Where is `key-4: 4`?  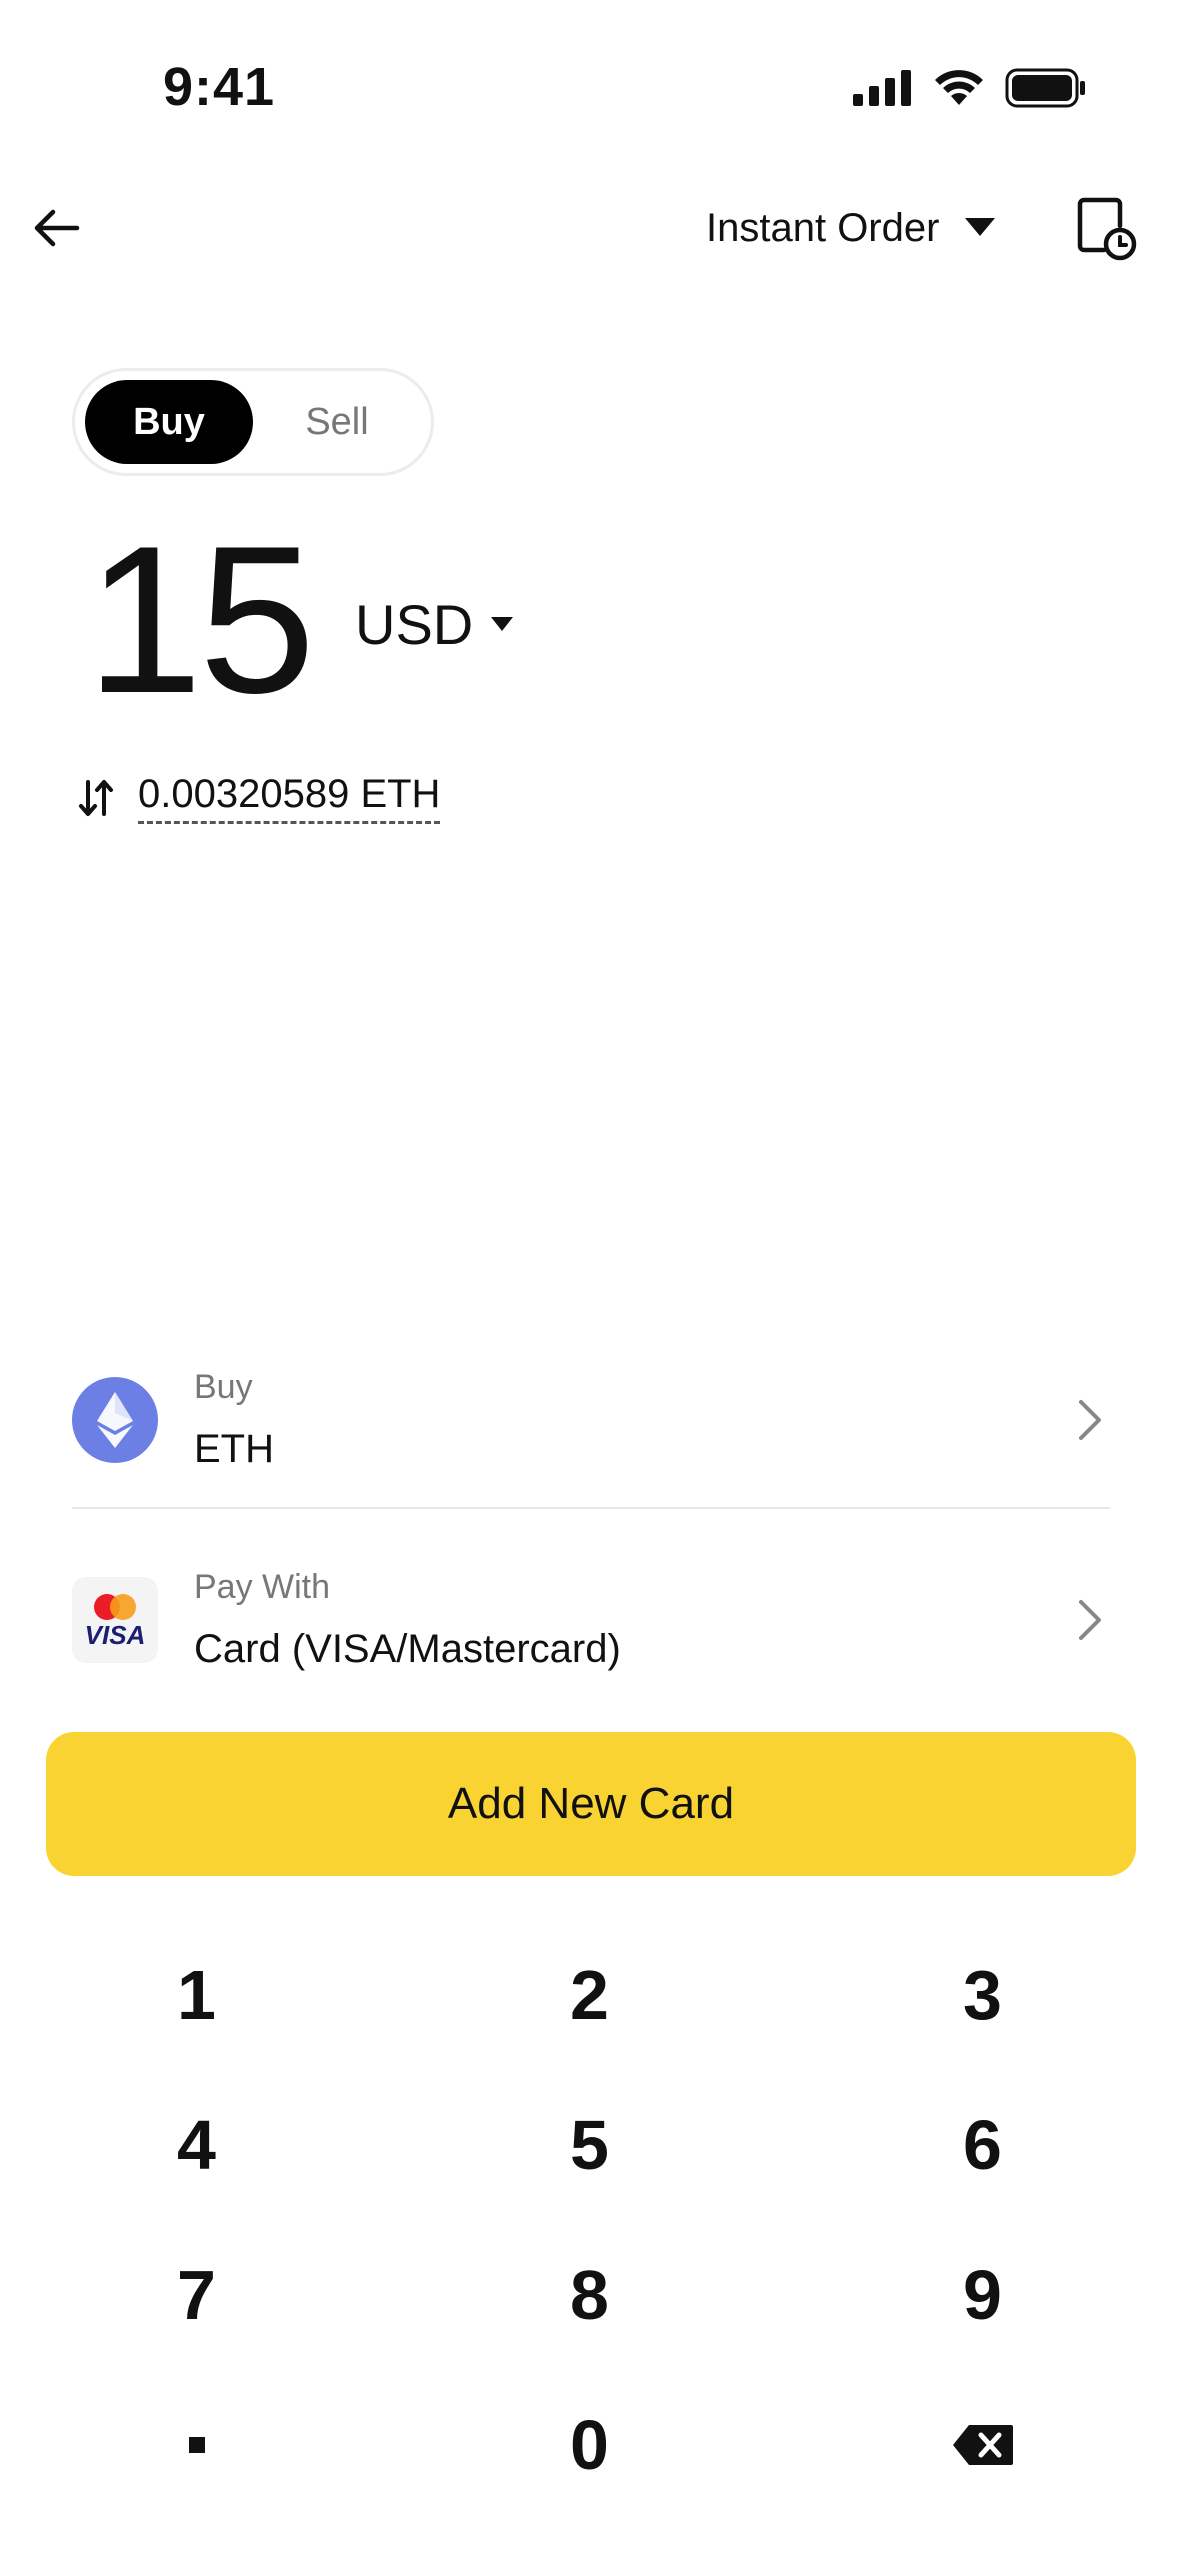 key-4: 4 is located at coordinates (196, 2145).